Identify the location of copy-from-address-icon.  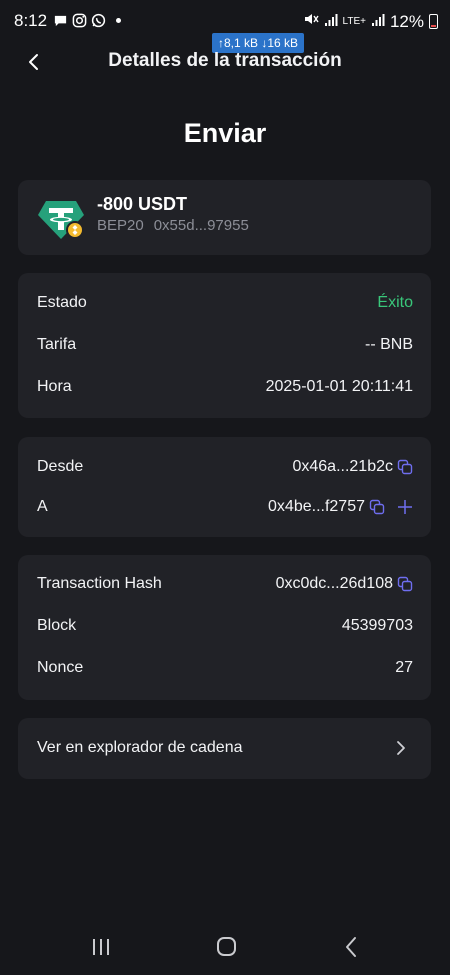
(405, 467).